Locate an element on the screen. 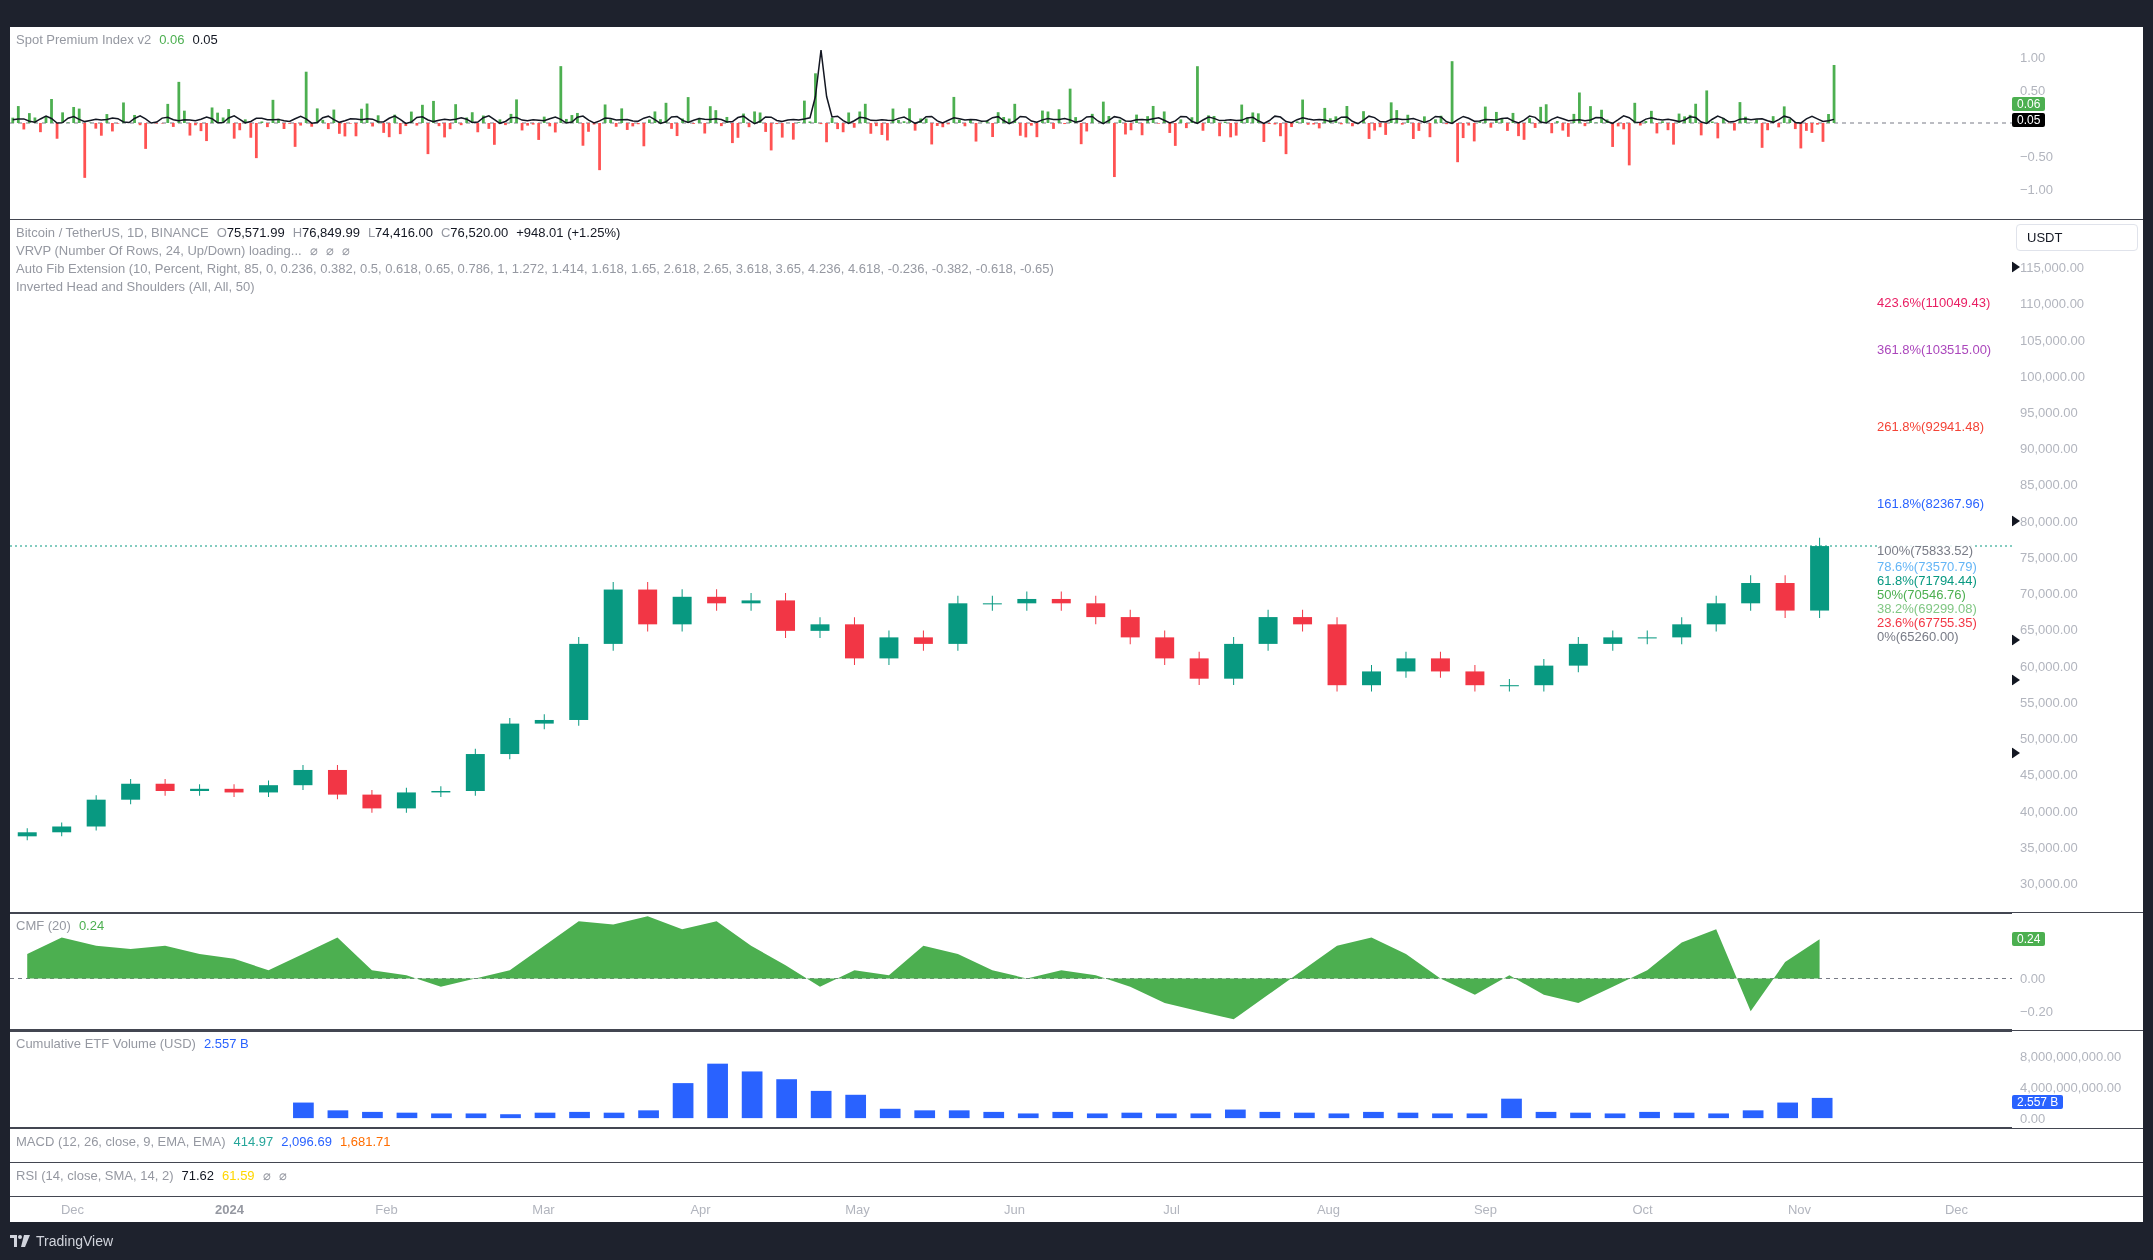  axis-tick-label: 60,000.00 is located at coordinates (2049, 666).